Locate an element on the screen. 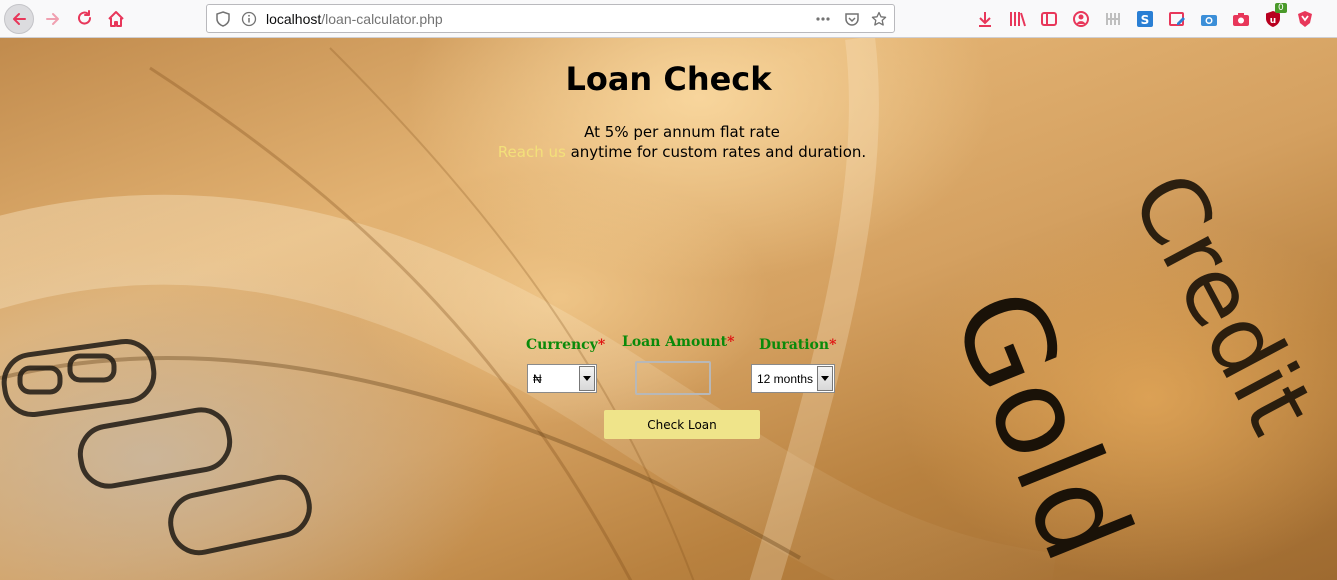  ublock-button: u 0 is located at coordinates (1275, 16).